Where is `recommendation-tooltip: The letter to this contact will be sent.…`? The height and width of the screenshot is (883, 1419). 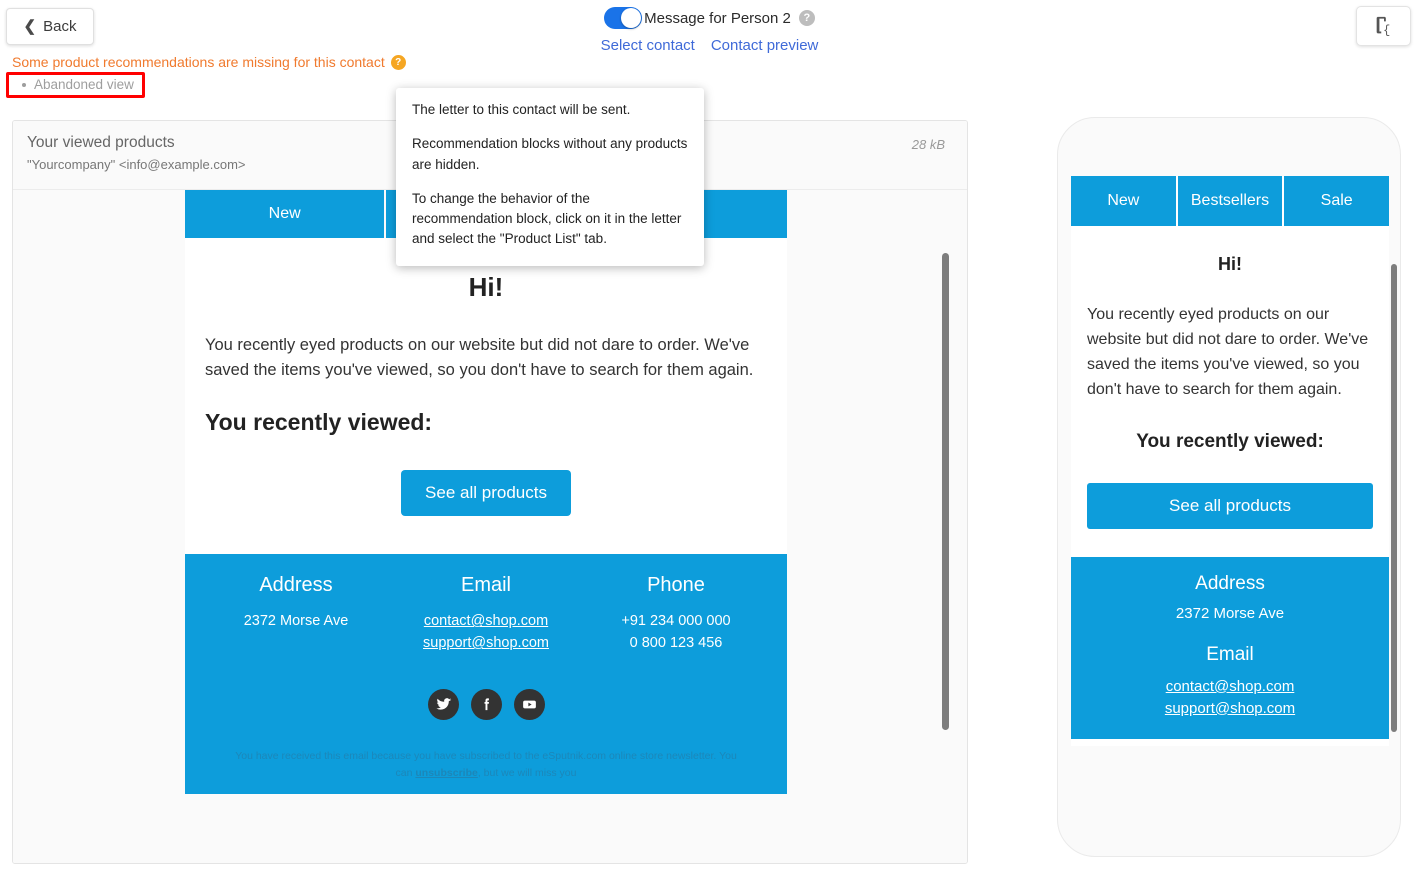
recommendation-tooltip: The letter to this contact will be sent.… is located at coordinates (550, 177).